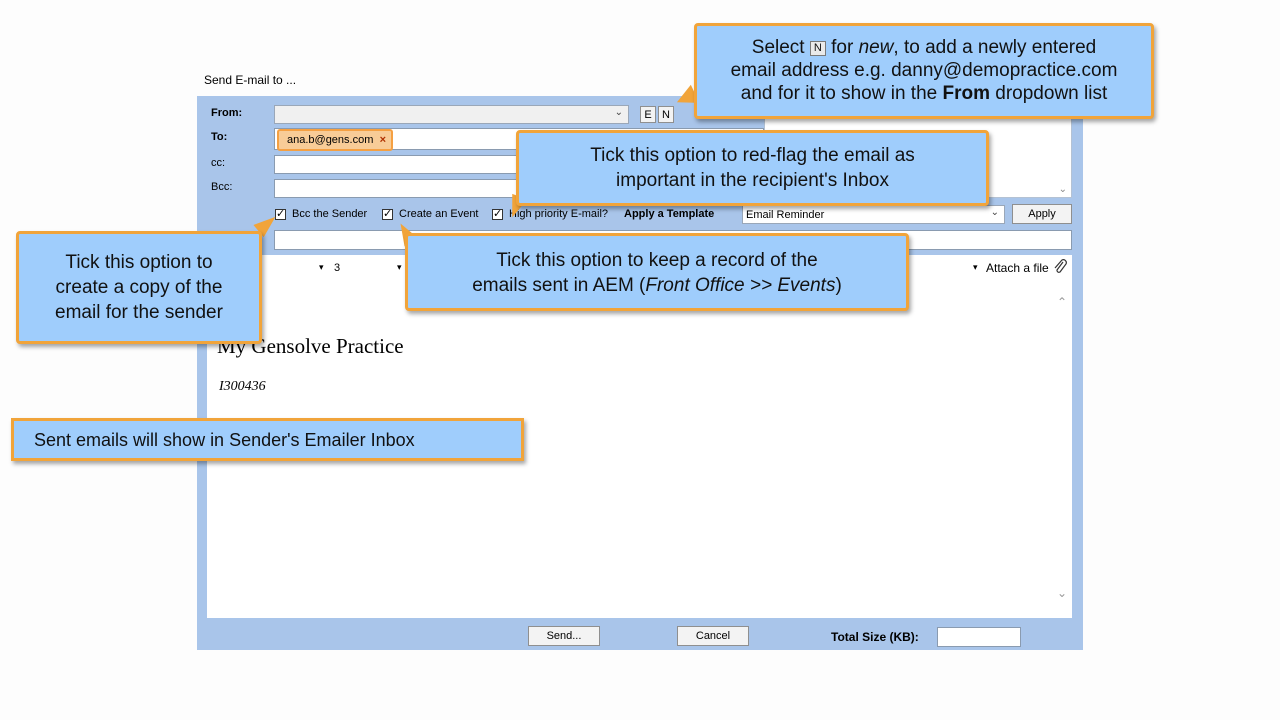 The width and height of the screenshot is (1280, 720). What do you see at coordinates (451, 114) in the screenshot?
I see `from-dropdown: ⌄` at bounding box center [451, 114].